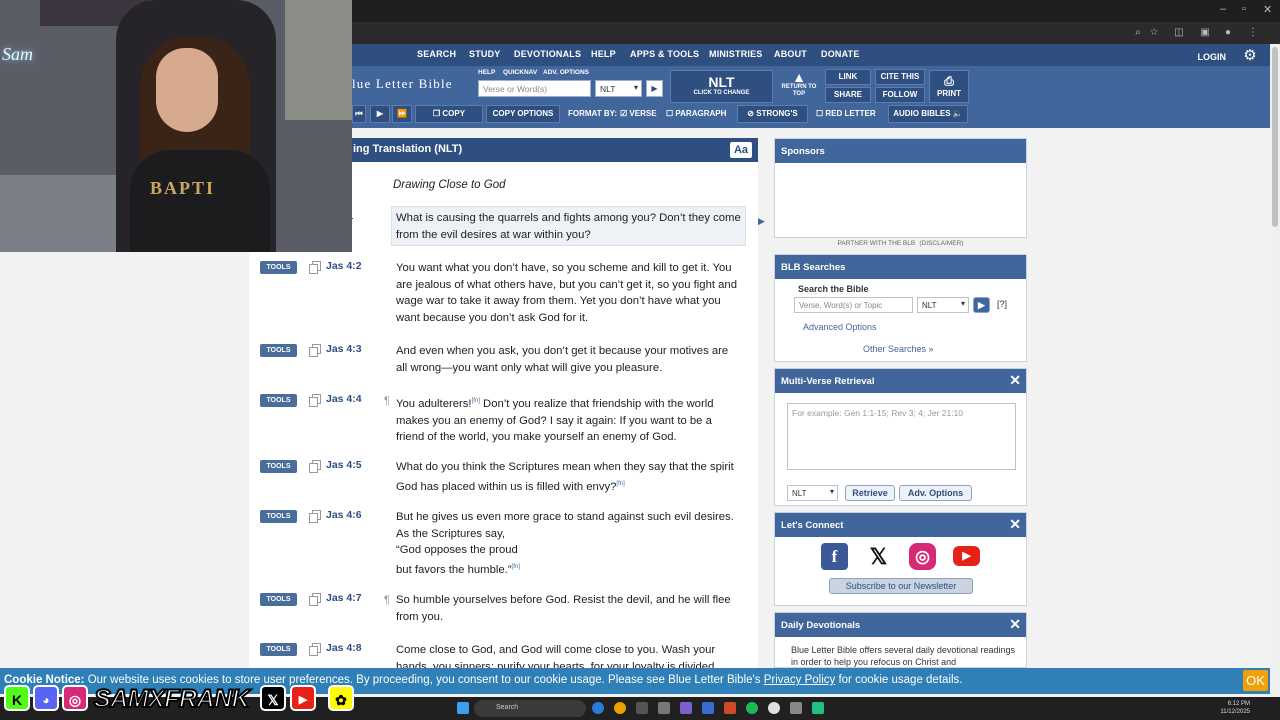 The image size is (1280, 720). Describe the element at coordinates (1255, 680) in the screenshot. I see `cookie-ok-button: OK` at that location.